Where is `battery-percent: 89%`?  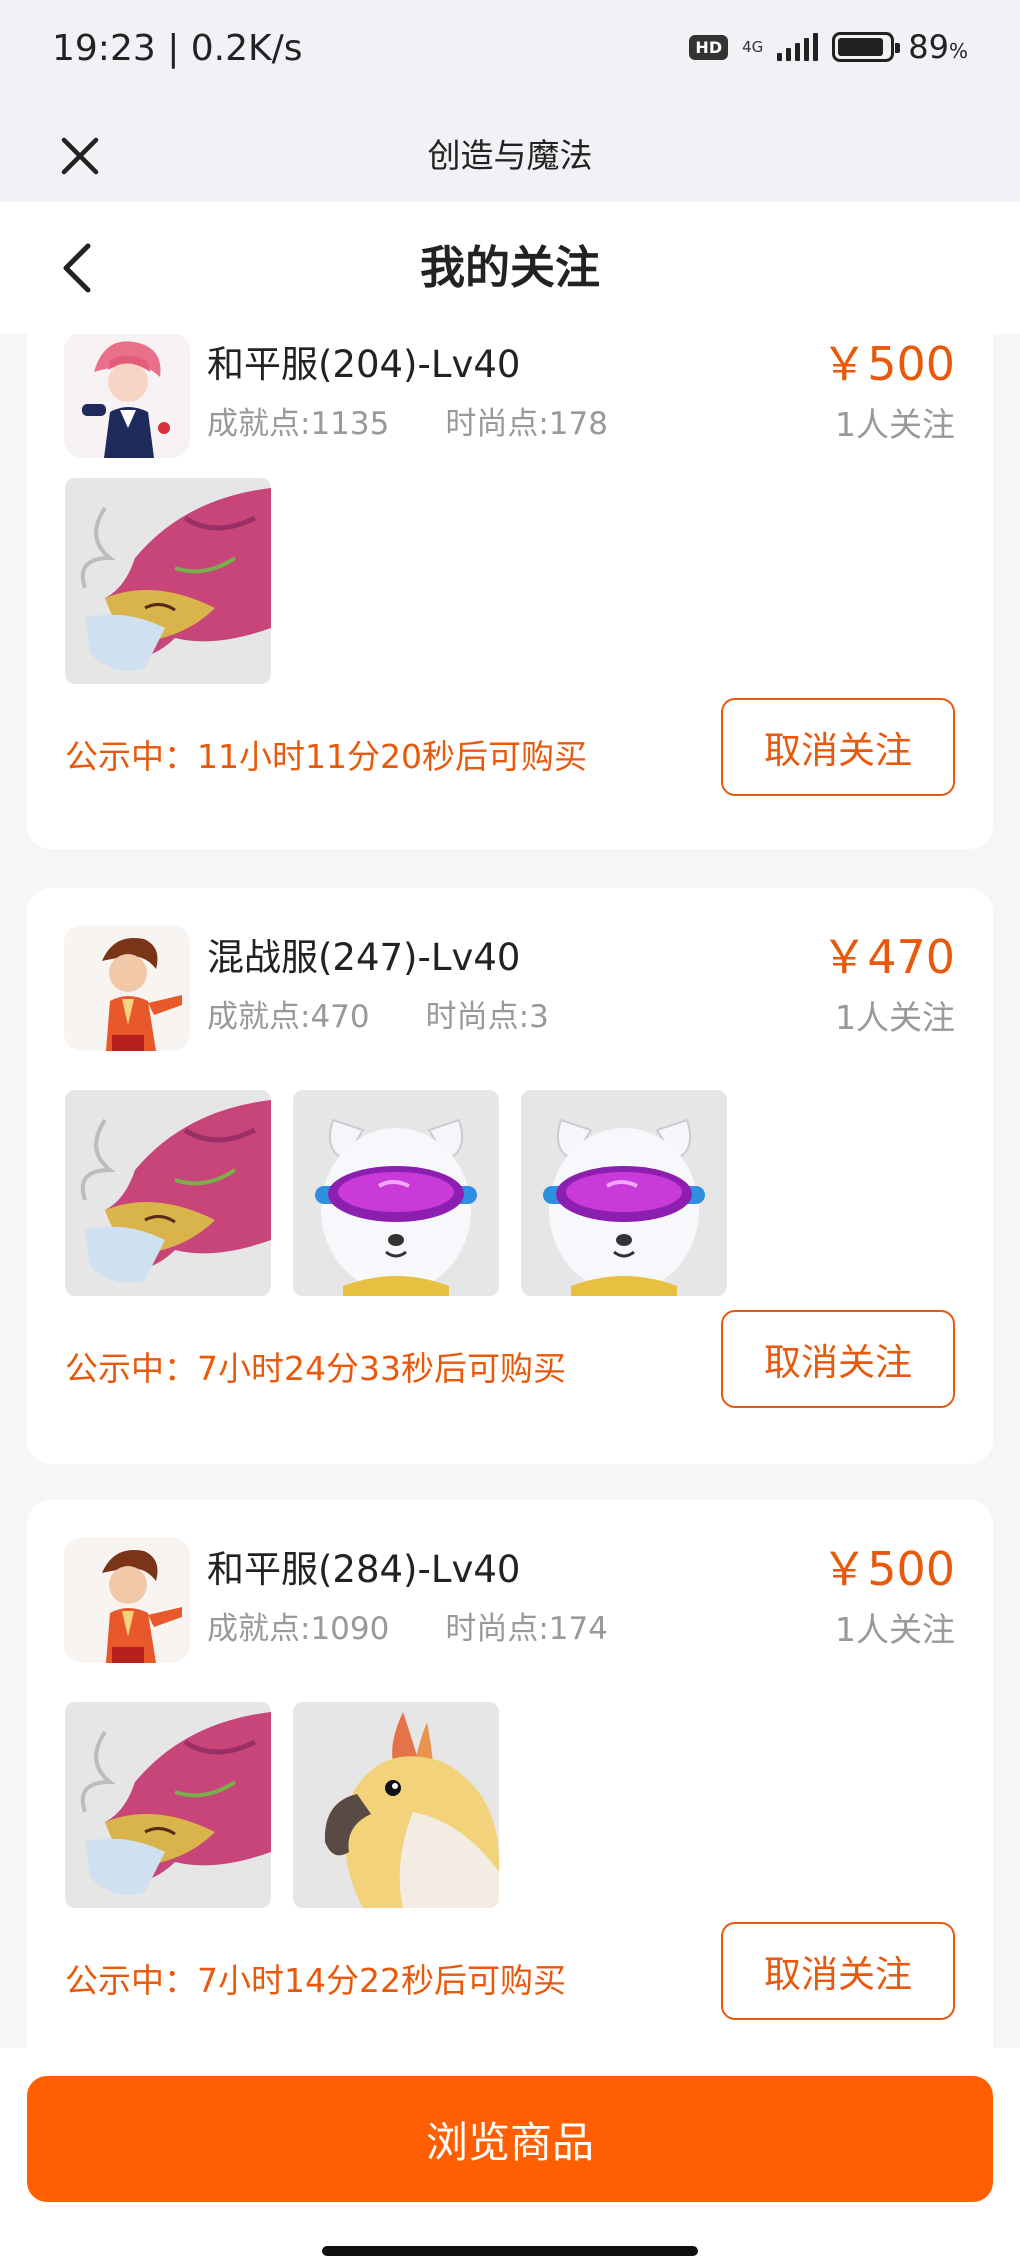
battery-percent: 89% is located at coordinates (938, 47).